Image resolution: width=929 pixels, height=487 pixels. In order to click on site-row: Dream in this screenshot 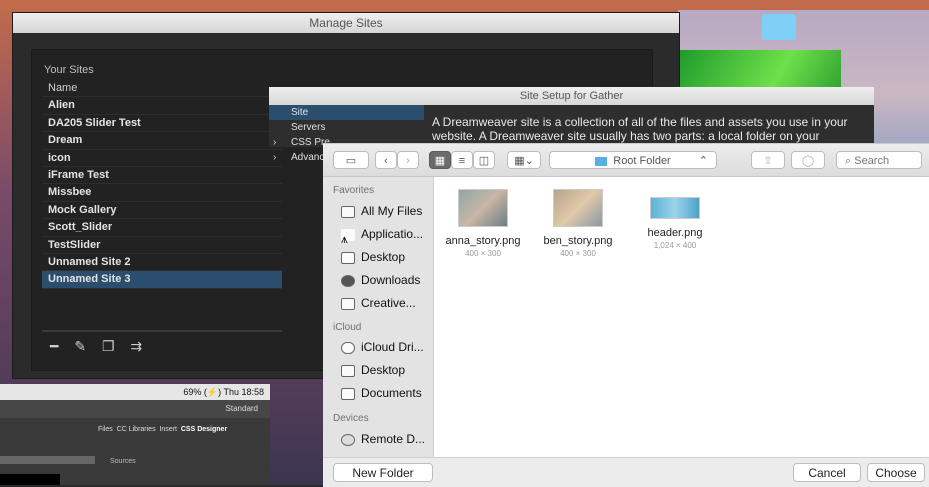, I will do `click(162, 141)`.